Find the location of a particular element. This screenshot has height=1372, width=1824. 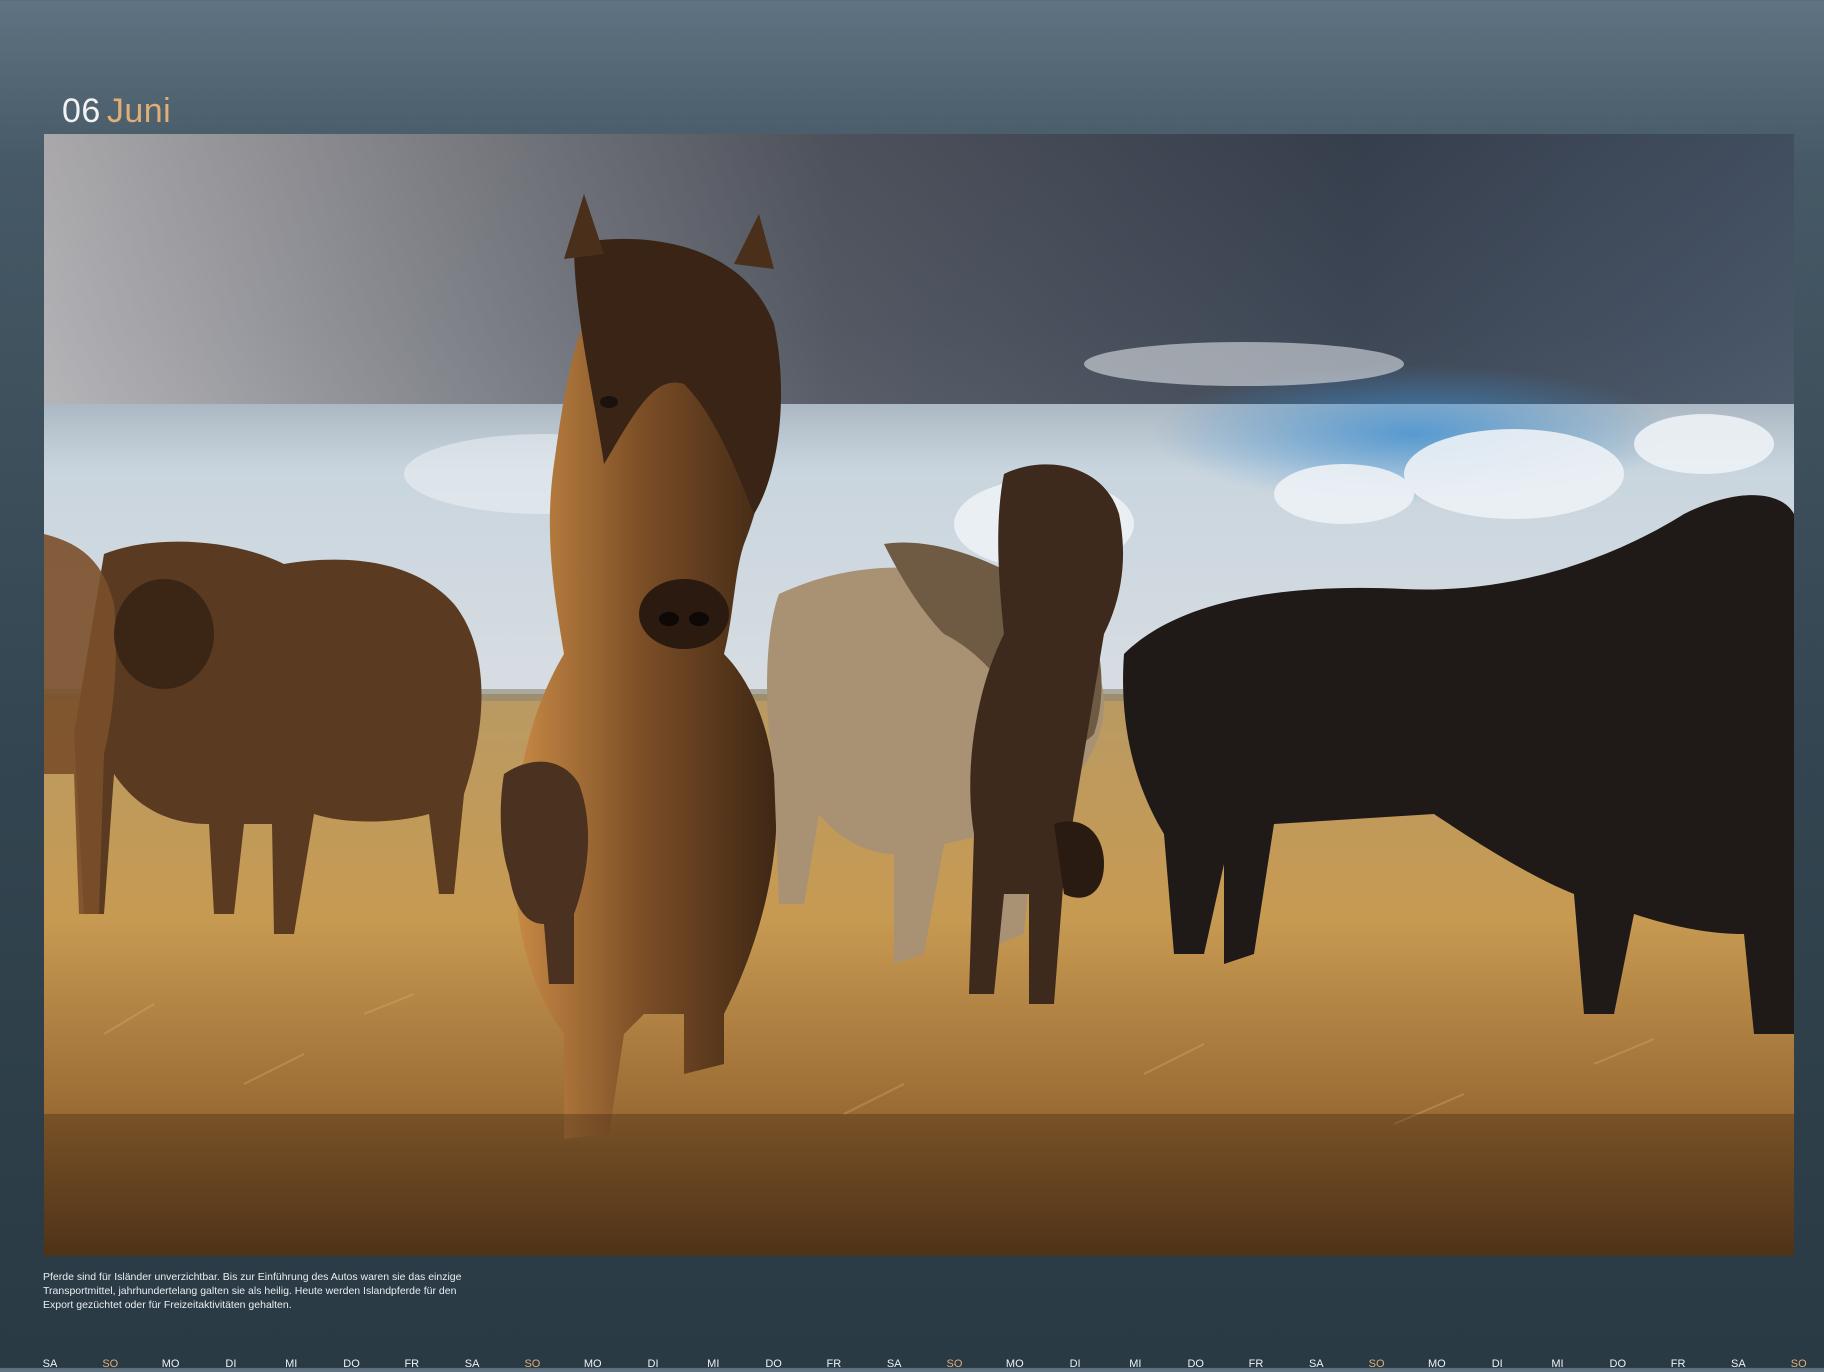

month-header: 06 Juni is located at coordinates (116, 111).